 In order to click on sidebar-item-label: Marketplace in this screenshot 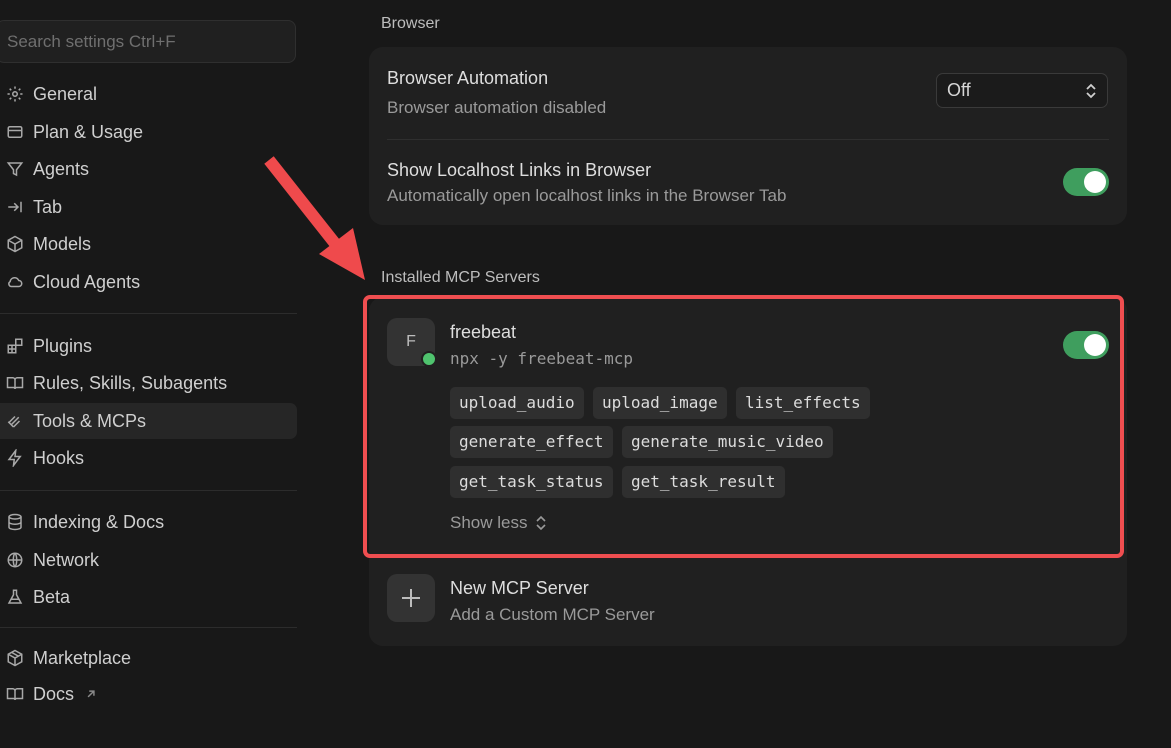, I will do `click(82, 657)`.